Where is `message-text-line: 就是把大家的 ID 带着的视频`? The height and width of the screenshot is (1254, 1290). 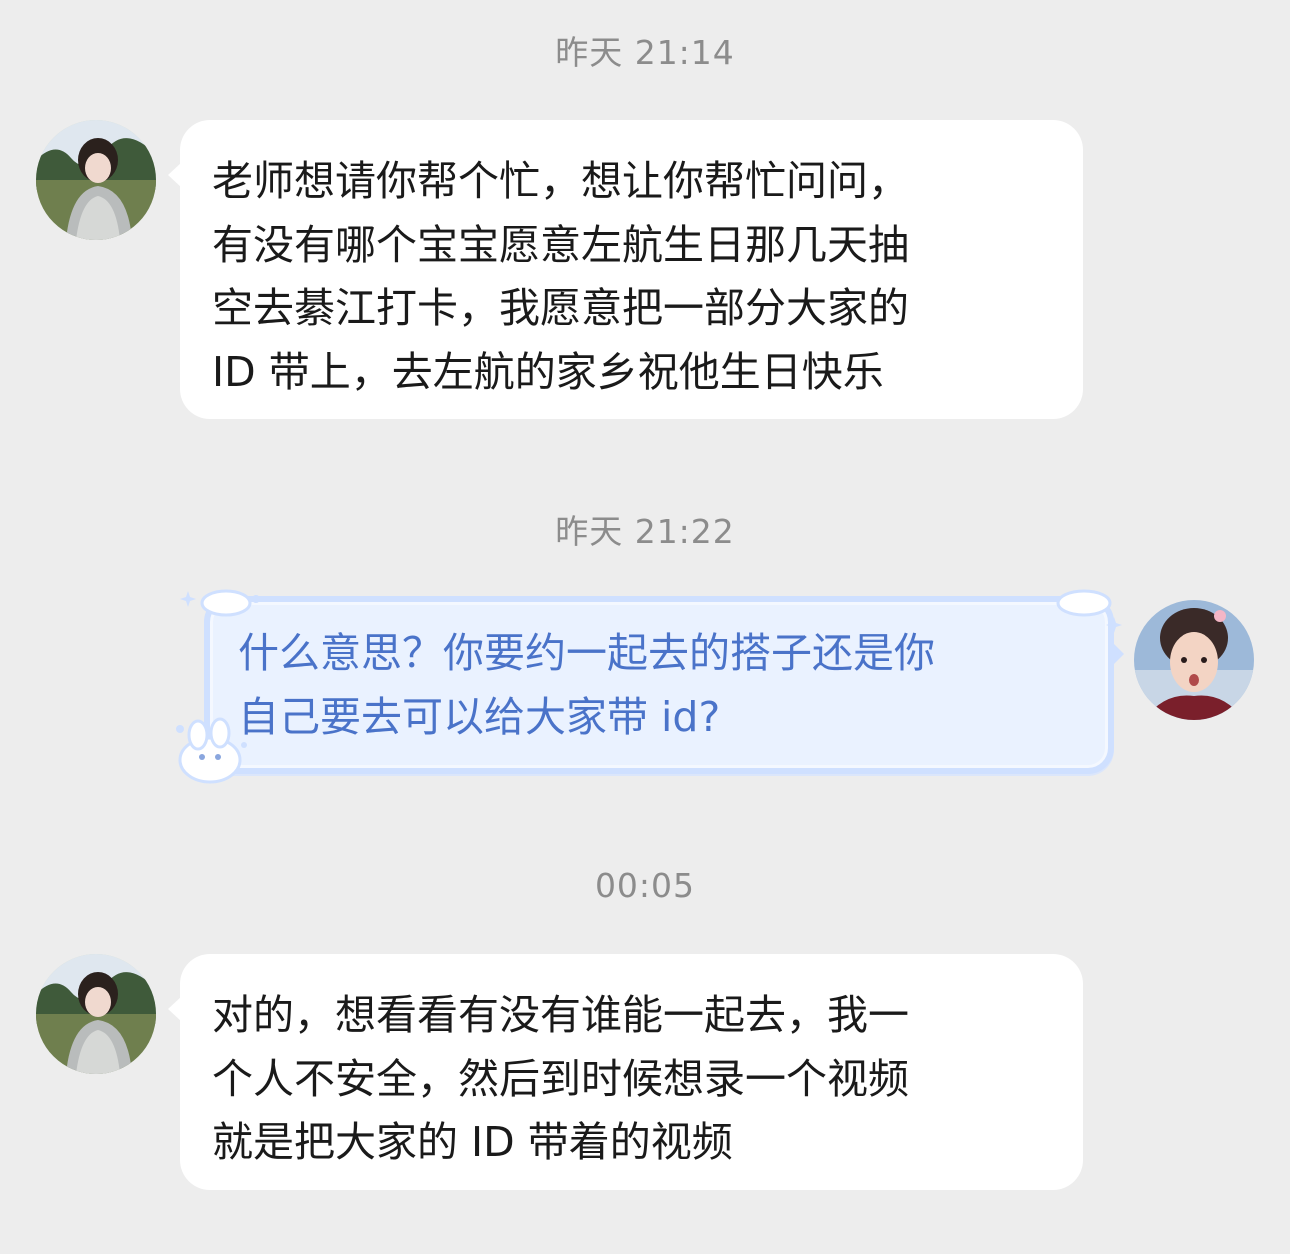 message-text-line: 就是把大家的 ID 带着的视频 is located at coordinates (472, 1142).